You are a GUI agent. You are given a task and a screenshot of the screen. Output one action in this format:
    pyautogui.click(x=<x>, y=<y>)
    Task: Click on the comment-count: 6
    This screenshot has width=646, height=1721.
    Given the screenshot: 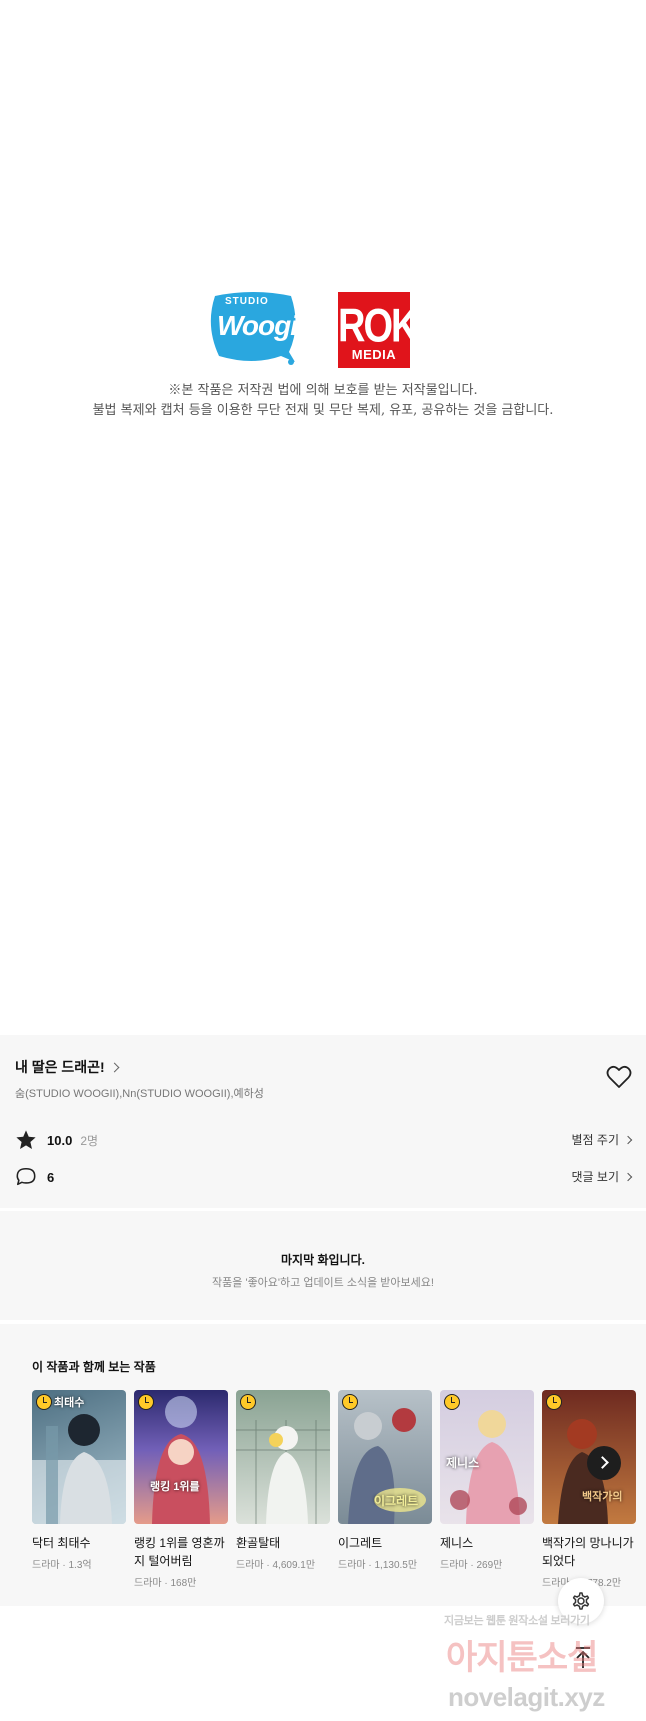 What is the action you would take?
    pyautogui.click(x=51, y=1177)
    